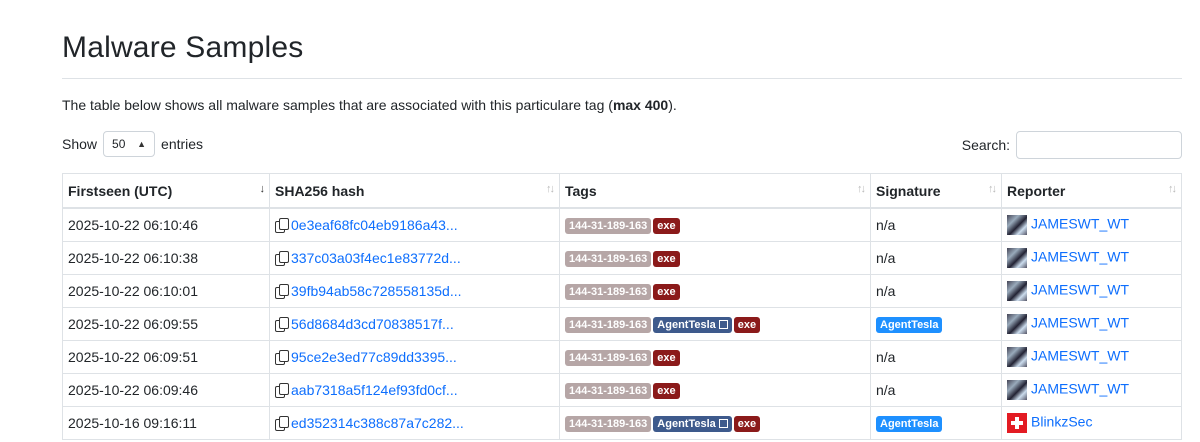  What do you see at coordinates (166, 357) in the screenshot?
I see `firstseen-cell: 2025-10-22 06:09:51` at bounding box center [166, 357].